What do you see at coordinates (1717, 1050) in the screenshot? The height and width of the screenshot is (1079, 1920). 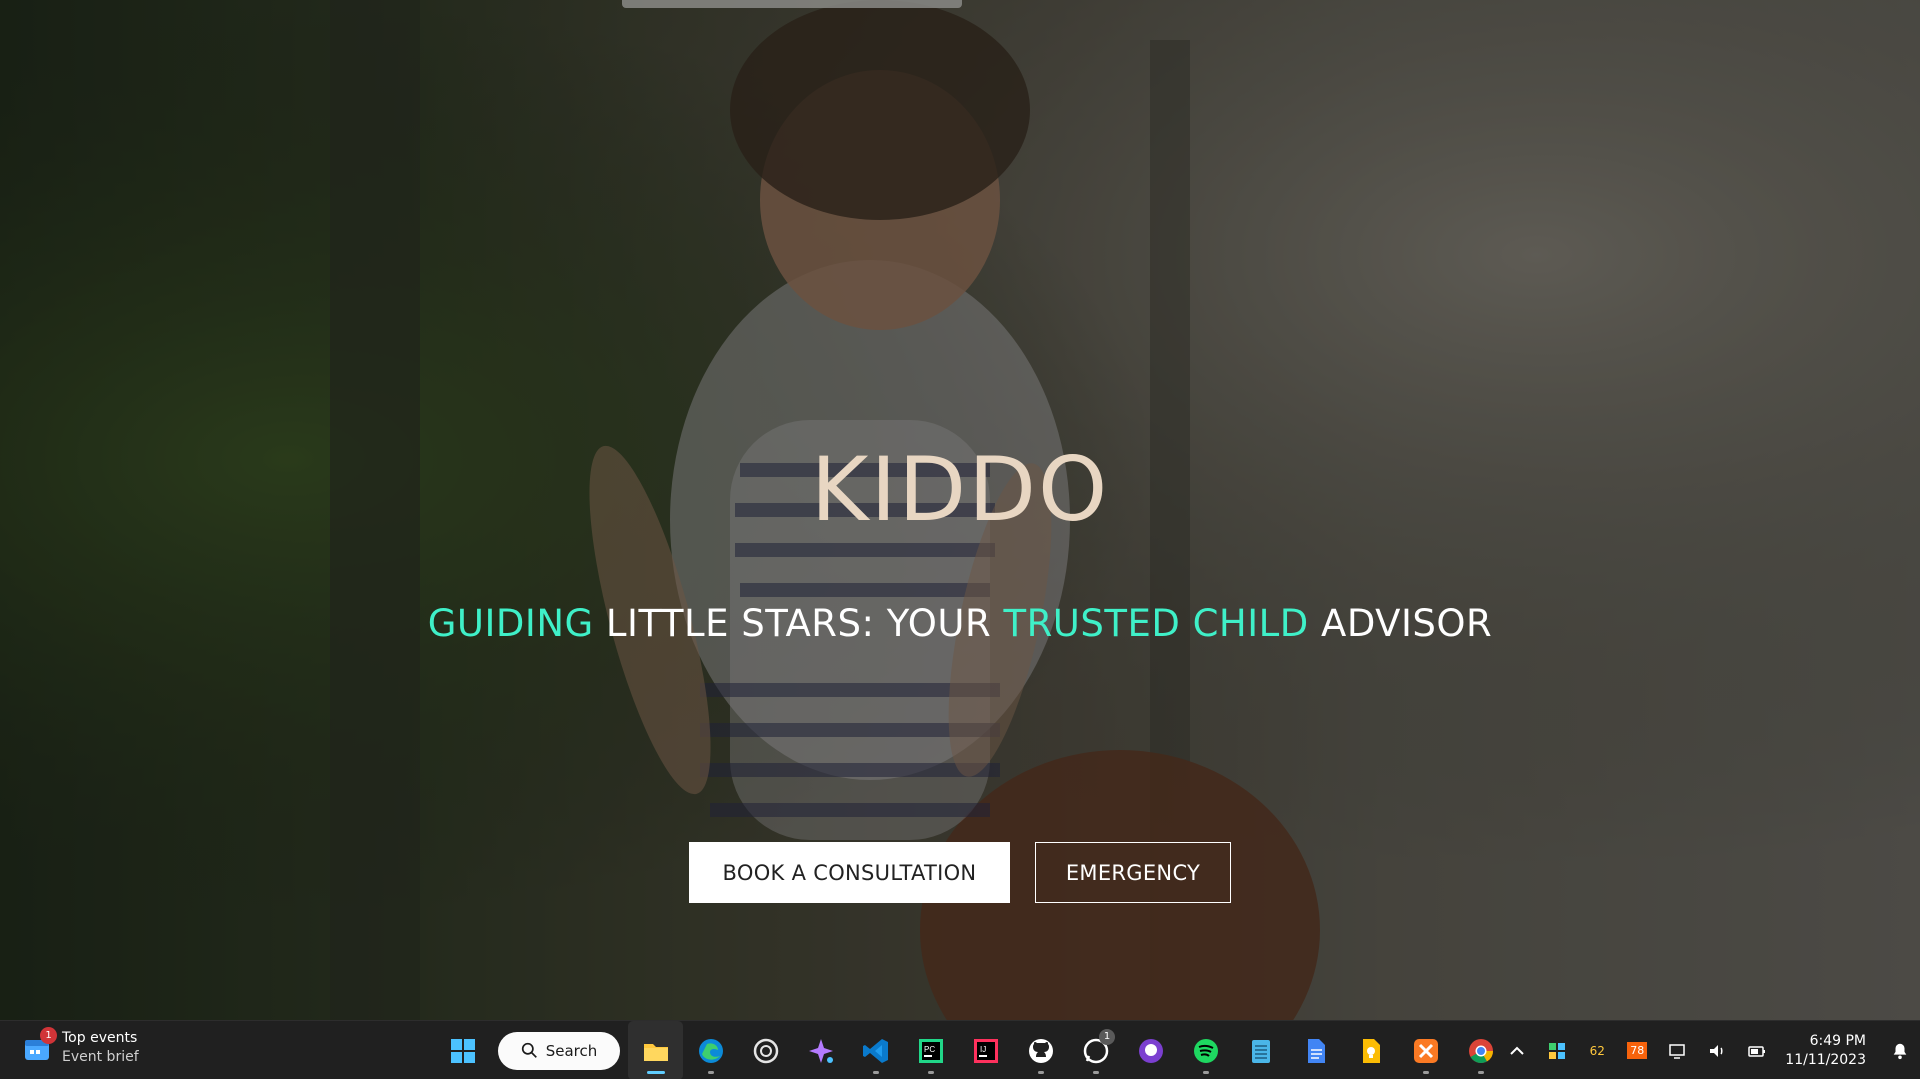 I see `volume-icon` at bounding box center [1717, 1050].